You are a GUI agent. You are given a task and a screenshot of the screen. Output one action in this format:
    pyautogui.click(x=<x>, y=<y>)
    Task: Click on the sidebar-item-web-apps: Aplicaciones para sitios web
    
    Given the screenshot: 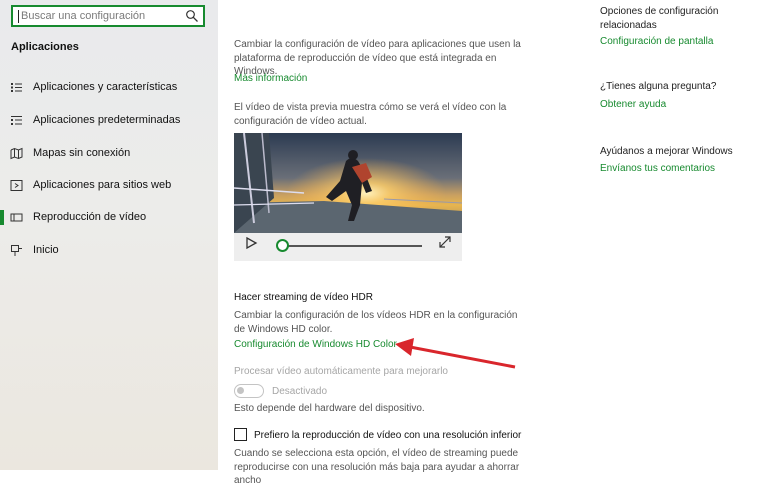 What is the action you would take?
    pyautogui.click(x=109, y=186)
    